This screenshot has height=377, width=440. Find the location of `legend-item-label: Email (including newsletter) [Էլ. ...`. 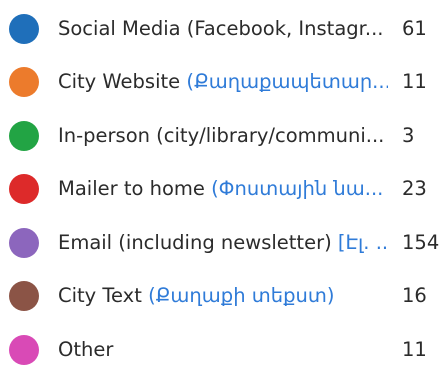

legend-item-label: Email (including newsletter) [Էլ. ... is located at coordinates (223, 242).